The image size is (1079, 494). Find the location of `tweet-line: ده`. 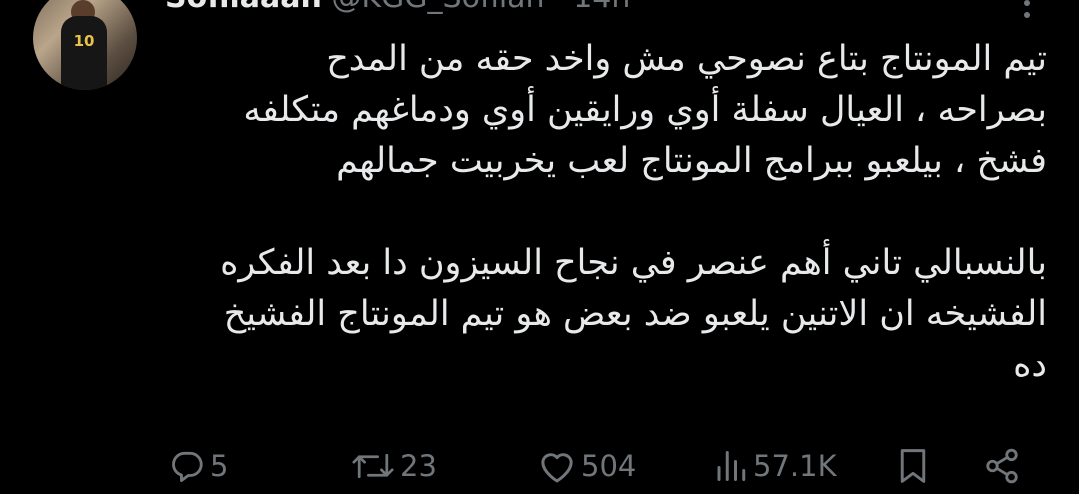

tweet-line: ده is located at coordinates (1030, 365).